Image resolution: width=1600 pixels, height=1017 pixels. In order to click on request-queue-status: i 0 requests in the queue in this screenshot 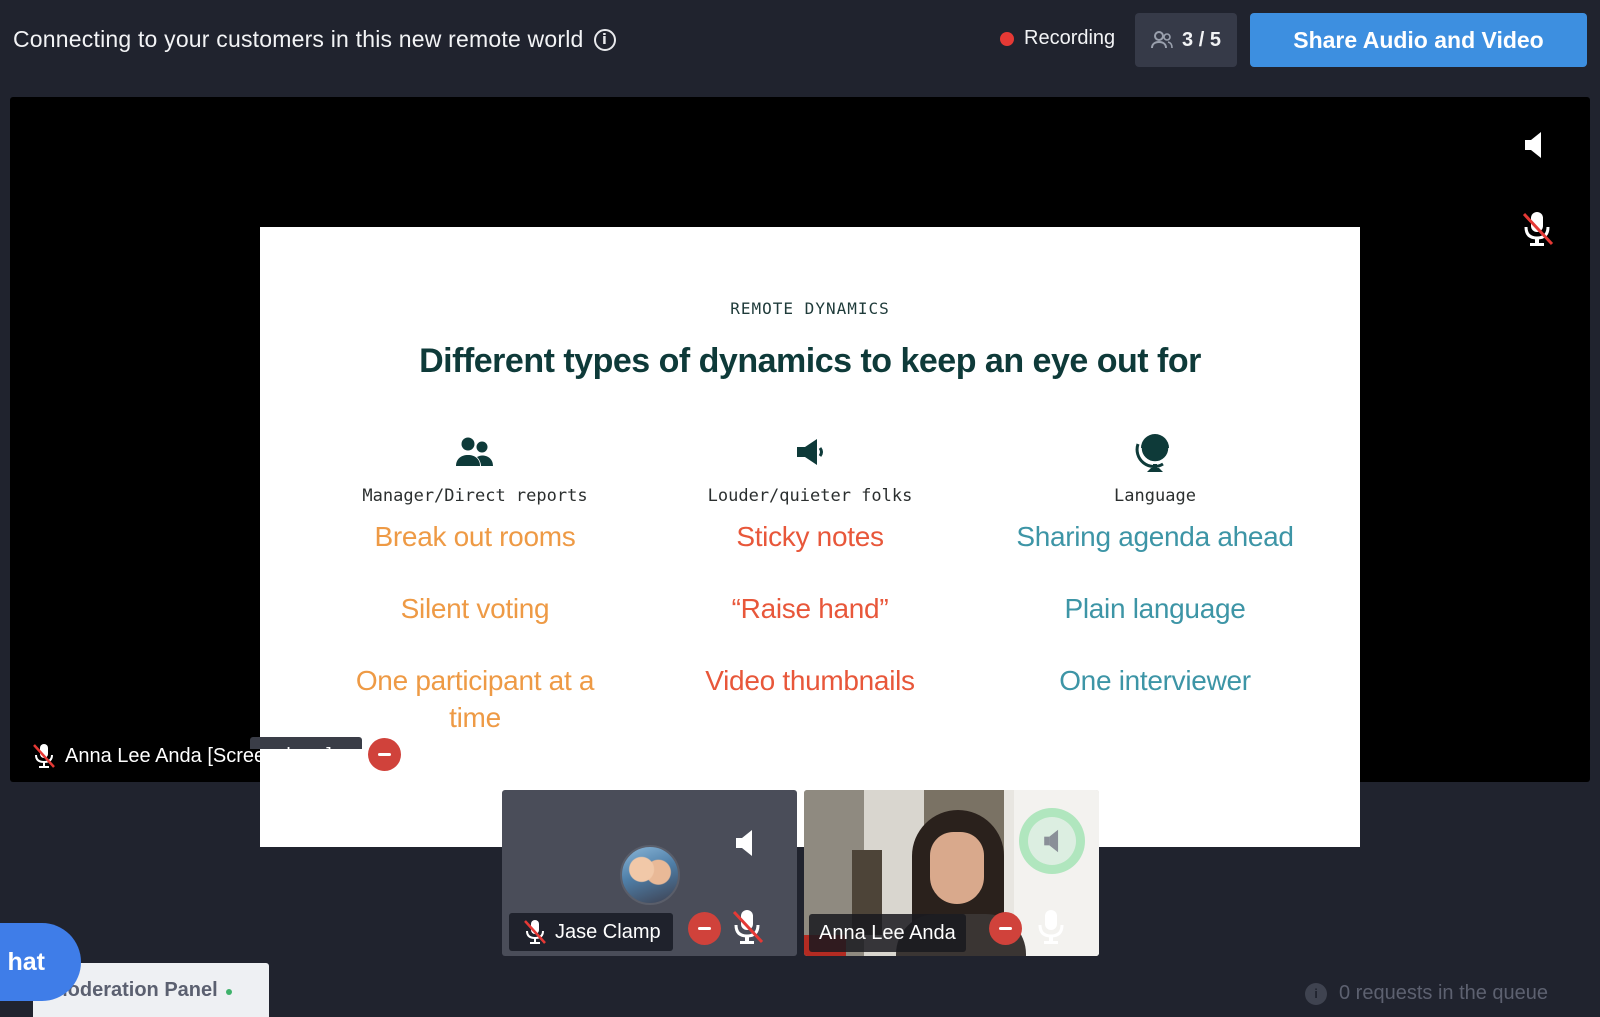, I will do `click(1426, 993)`.